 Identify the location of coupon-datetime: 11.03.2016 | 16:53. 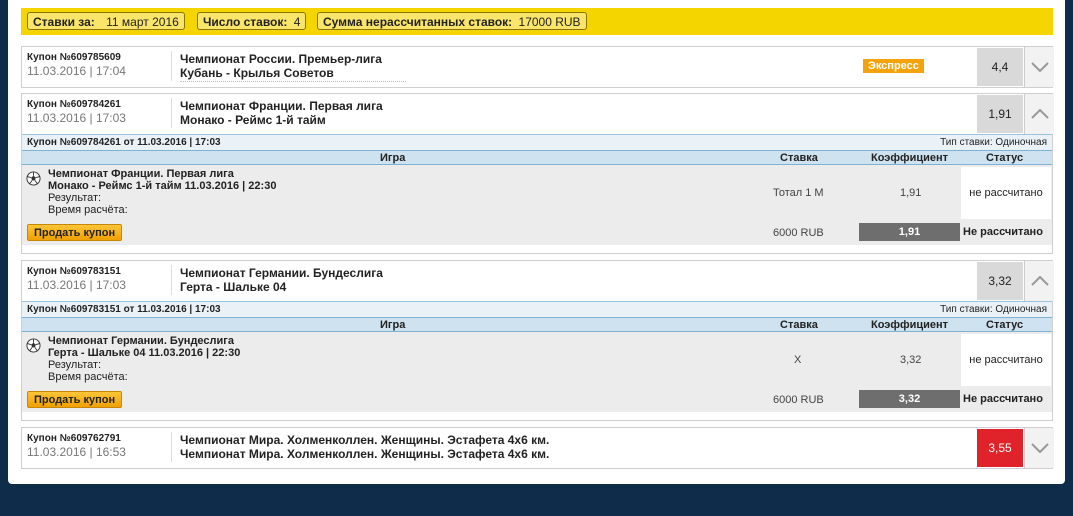
(76, 452).